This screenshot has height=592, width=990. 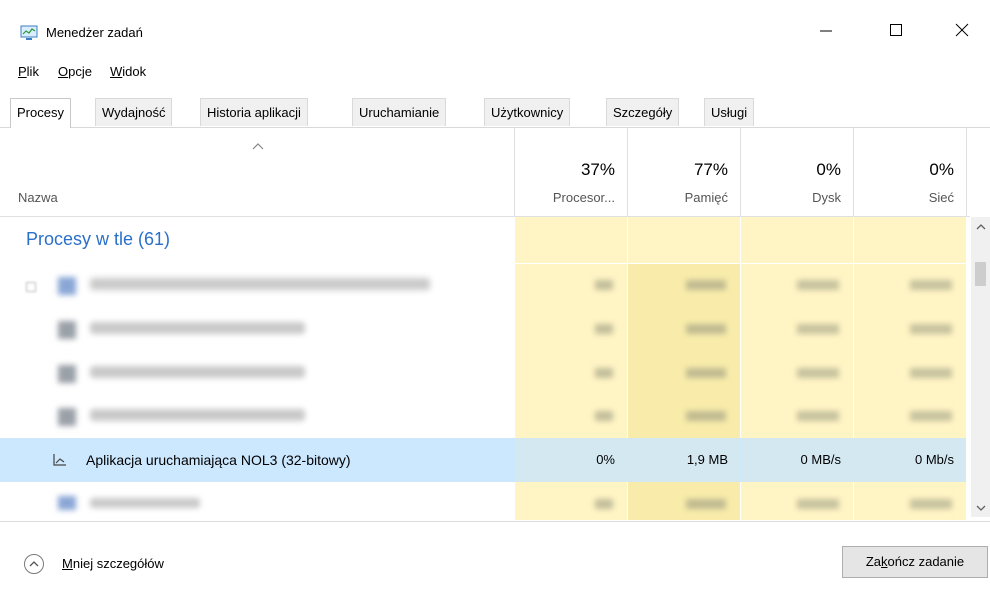 What do you see at coordinates (571, 460) in the screenshot?
I see `process-cpu: 0%` at bounding box center [571, 460].